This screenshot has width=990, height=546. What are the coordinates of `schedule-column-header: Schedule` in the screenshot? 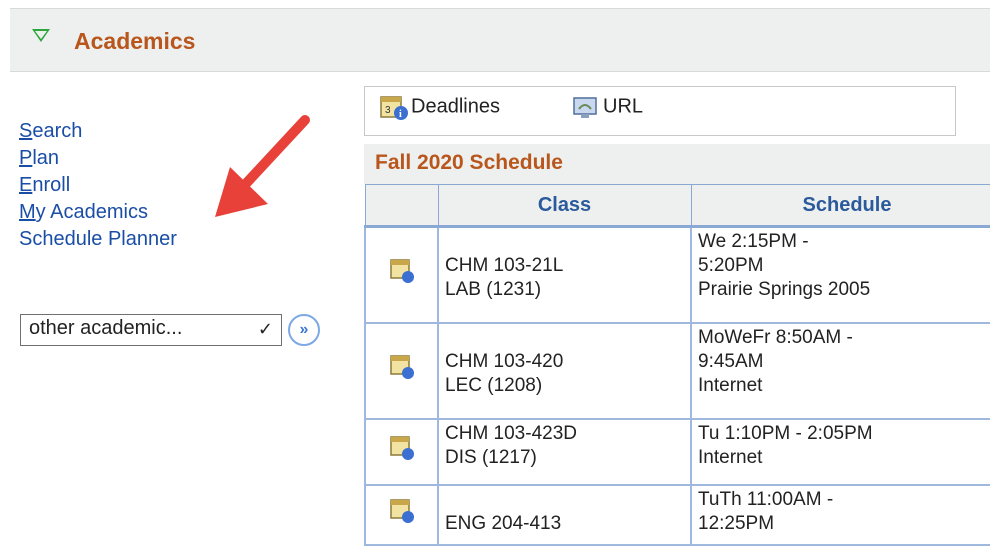 It's located at (840, 206).